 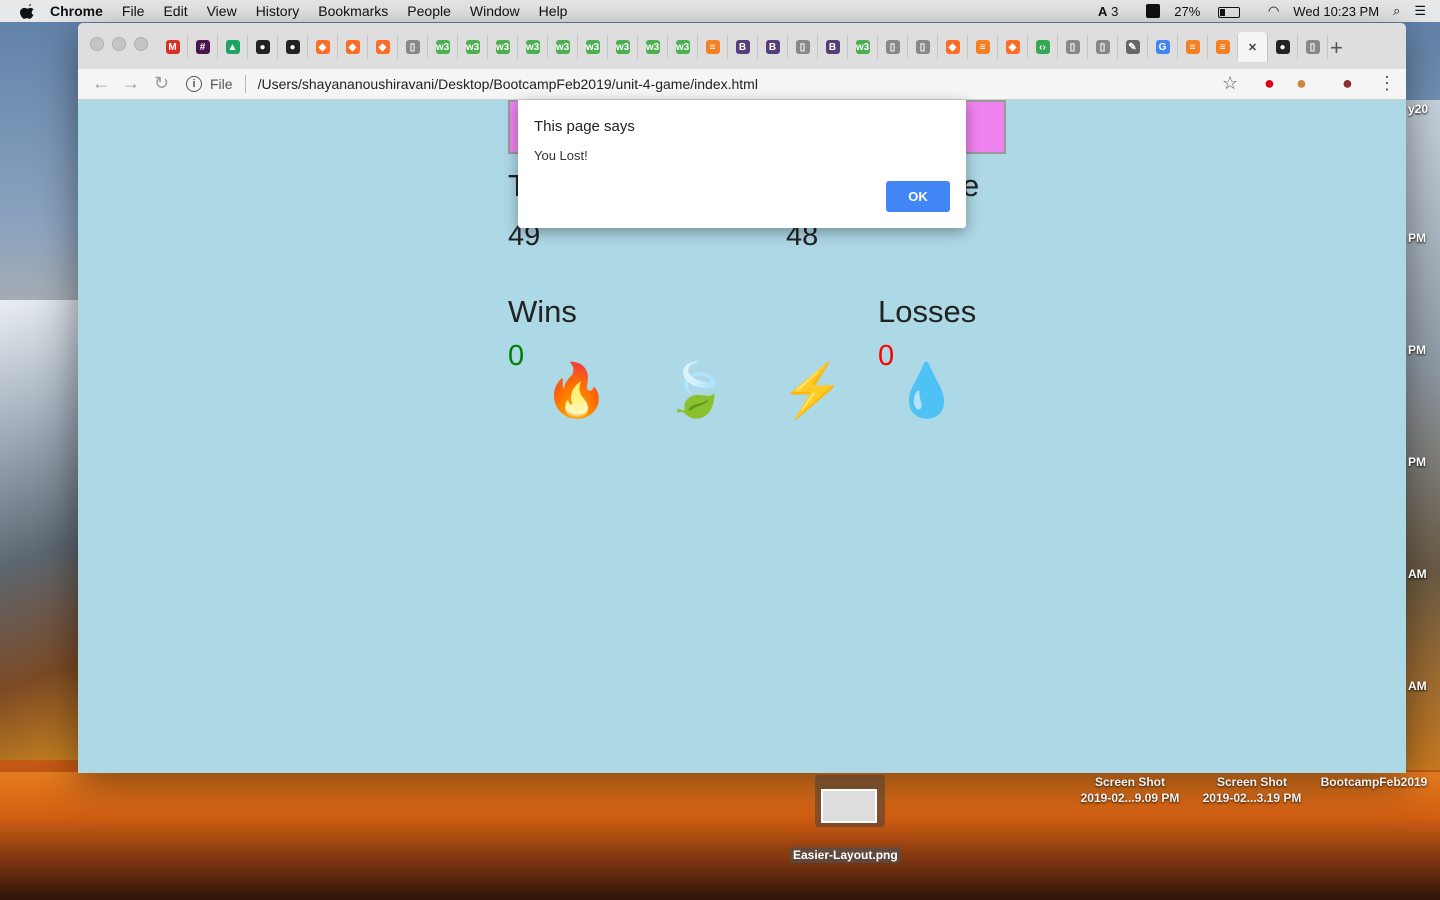 What do you see at coordinates (119, 44) in the screenshot?
I see `minimize-window-button` at bounding box center [119, 44].